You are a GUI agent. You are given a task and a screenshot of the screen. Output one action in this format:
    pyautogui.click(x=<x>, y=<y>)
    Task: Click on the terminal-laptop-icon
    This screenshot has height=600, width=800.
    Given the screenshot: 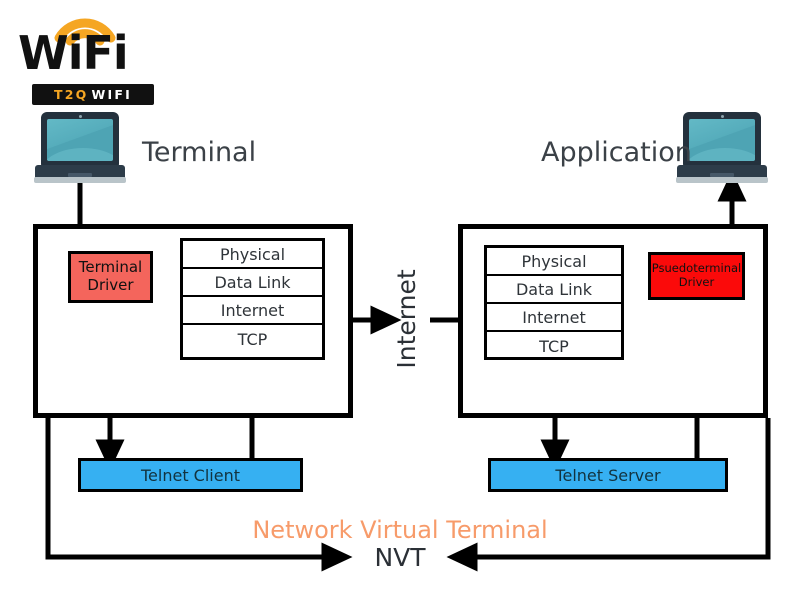 What is the action you would take?
    pyautogui.click(x=80, y=148)
    